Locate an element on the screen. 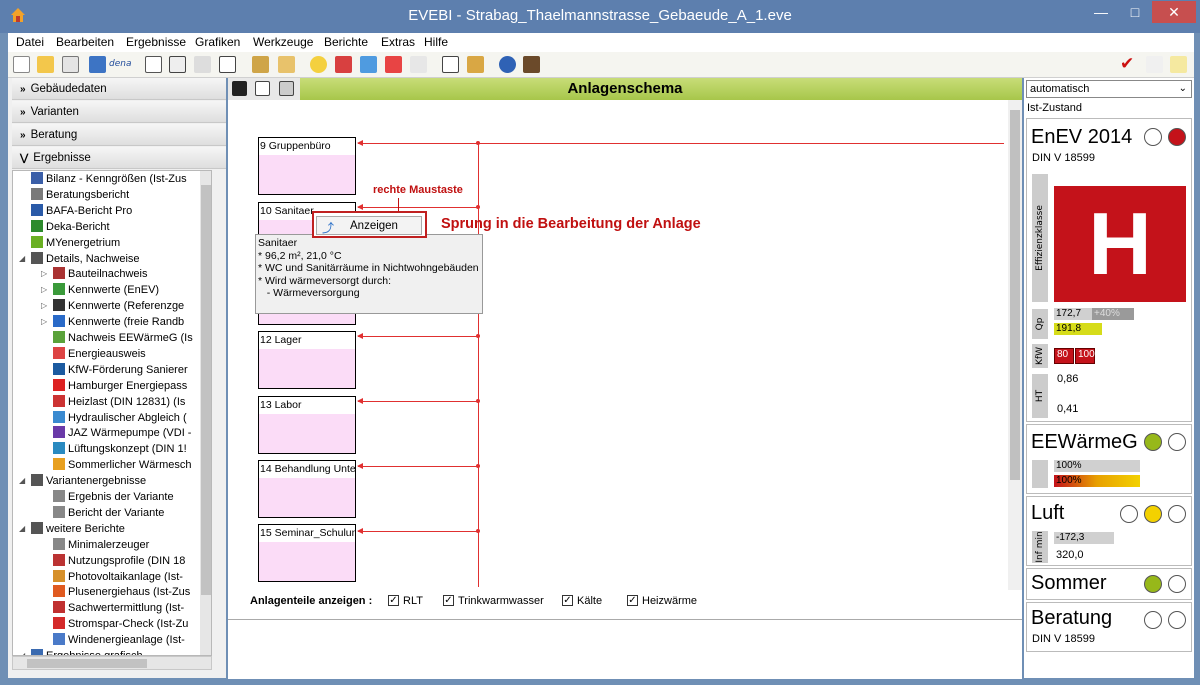 This screenshot has height=685, width=1200. calculator-icon is located at coordinates (531, 64).